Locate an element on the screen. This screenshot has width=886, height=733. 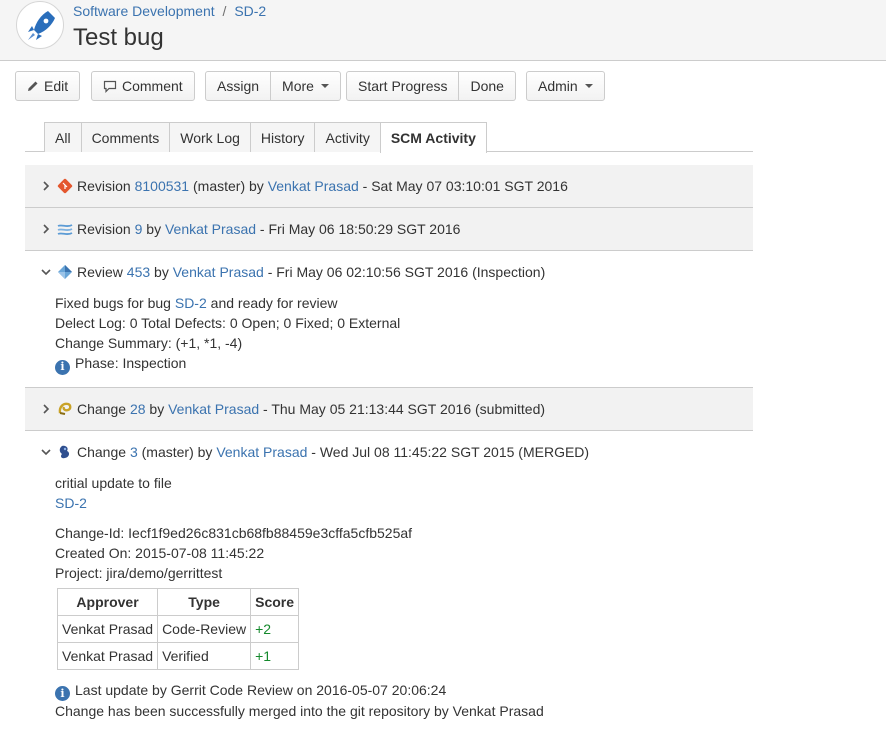
perforce-icon is located at coordinates (65, 409).